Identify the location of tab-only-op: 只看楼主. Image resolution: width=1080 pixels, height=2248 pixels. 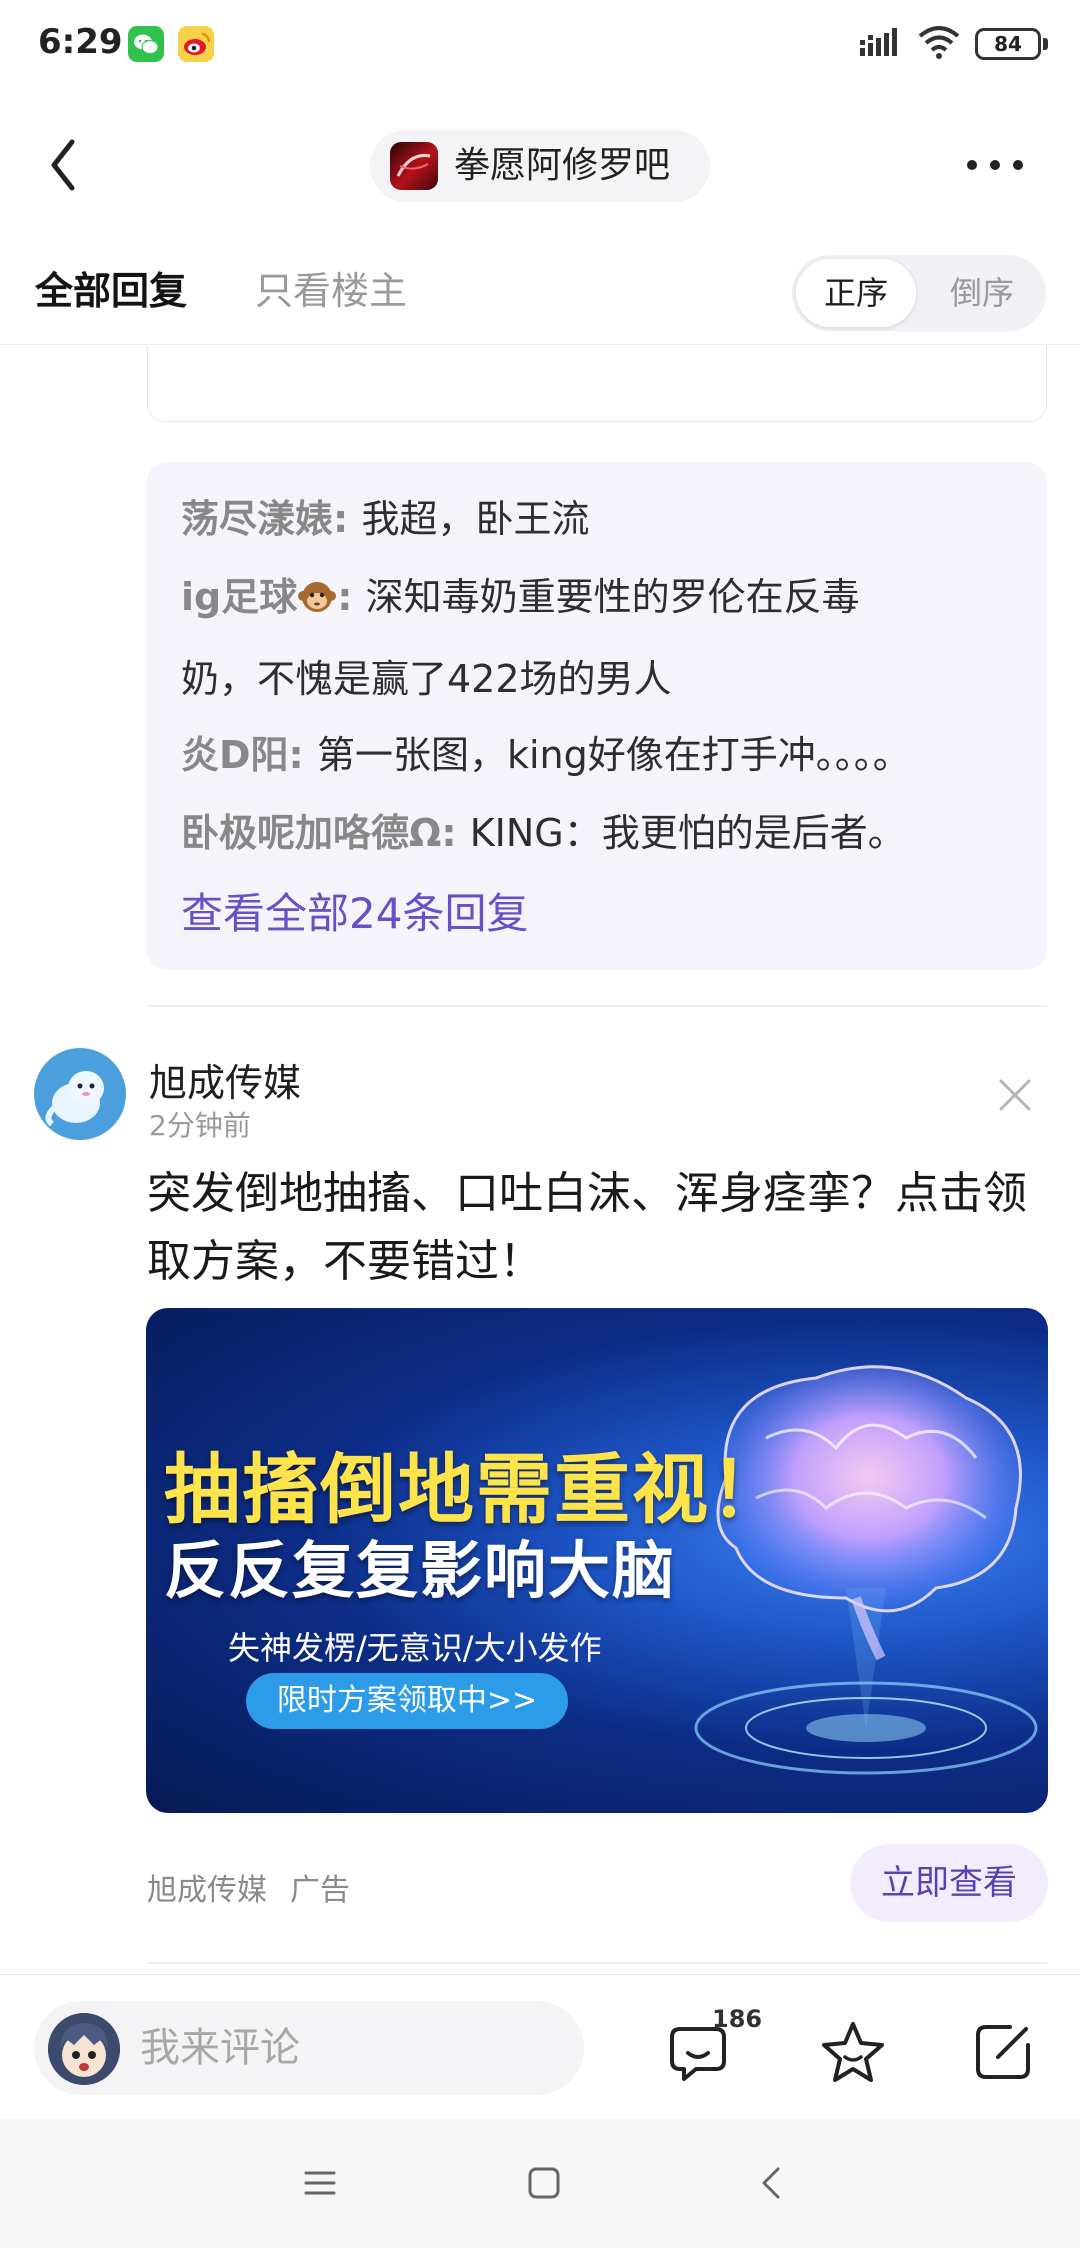
(331, 287).